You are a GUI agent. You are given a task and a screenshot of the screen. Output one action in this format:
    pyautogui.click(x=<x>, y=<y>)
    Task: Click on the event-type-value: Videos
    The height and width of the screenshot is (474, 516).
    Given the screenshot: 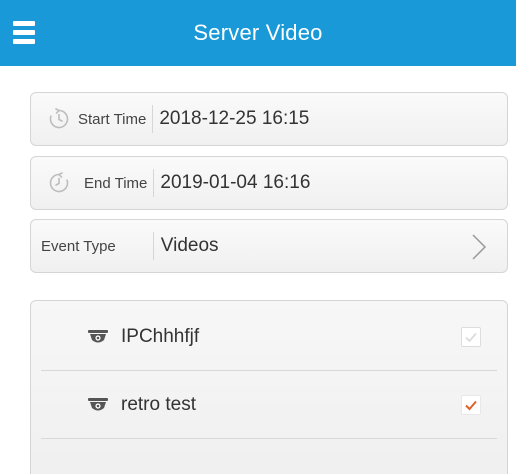 What is the action you would take?
    pyautogui.click(x=189, y=245)
    